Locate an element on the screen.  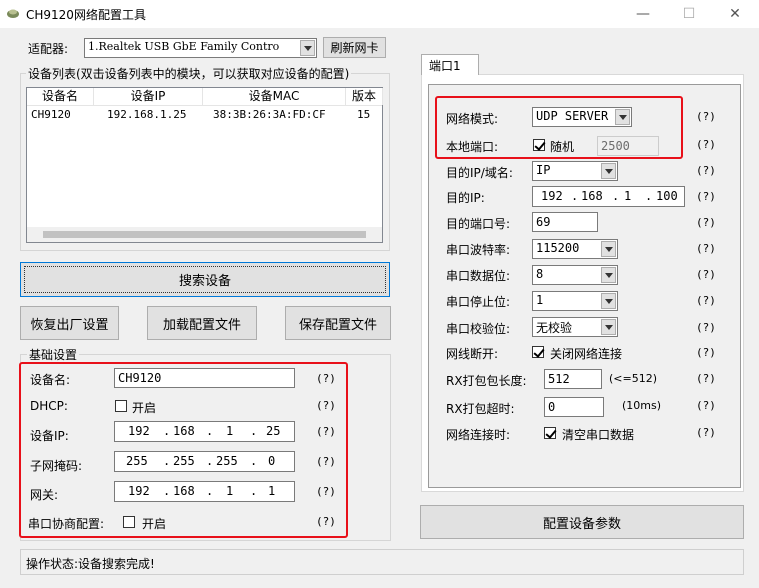
rx-length-field: 512 is located at coordinates (573, 379).